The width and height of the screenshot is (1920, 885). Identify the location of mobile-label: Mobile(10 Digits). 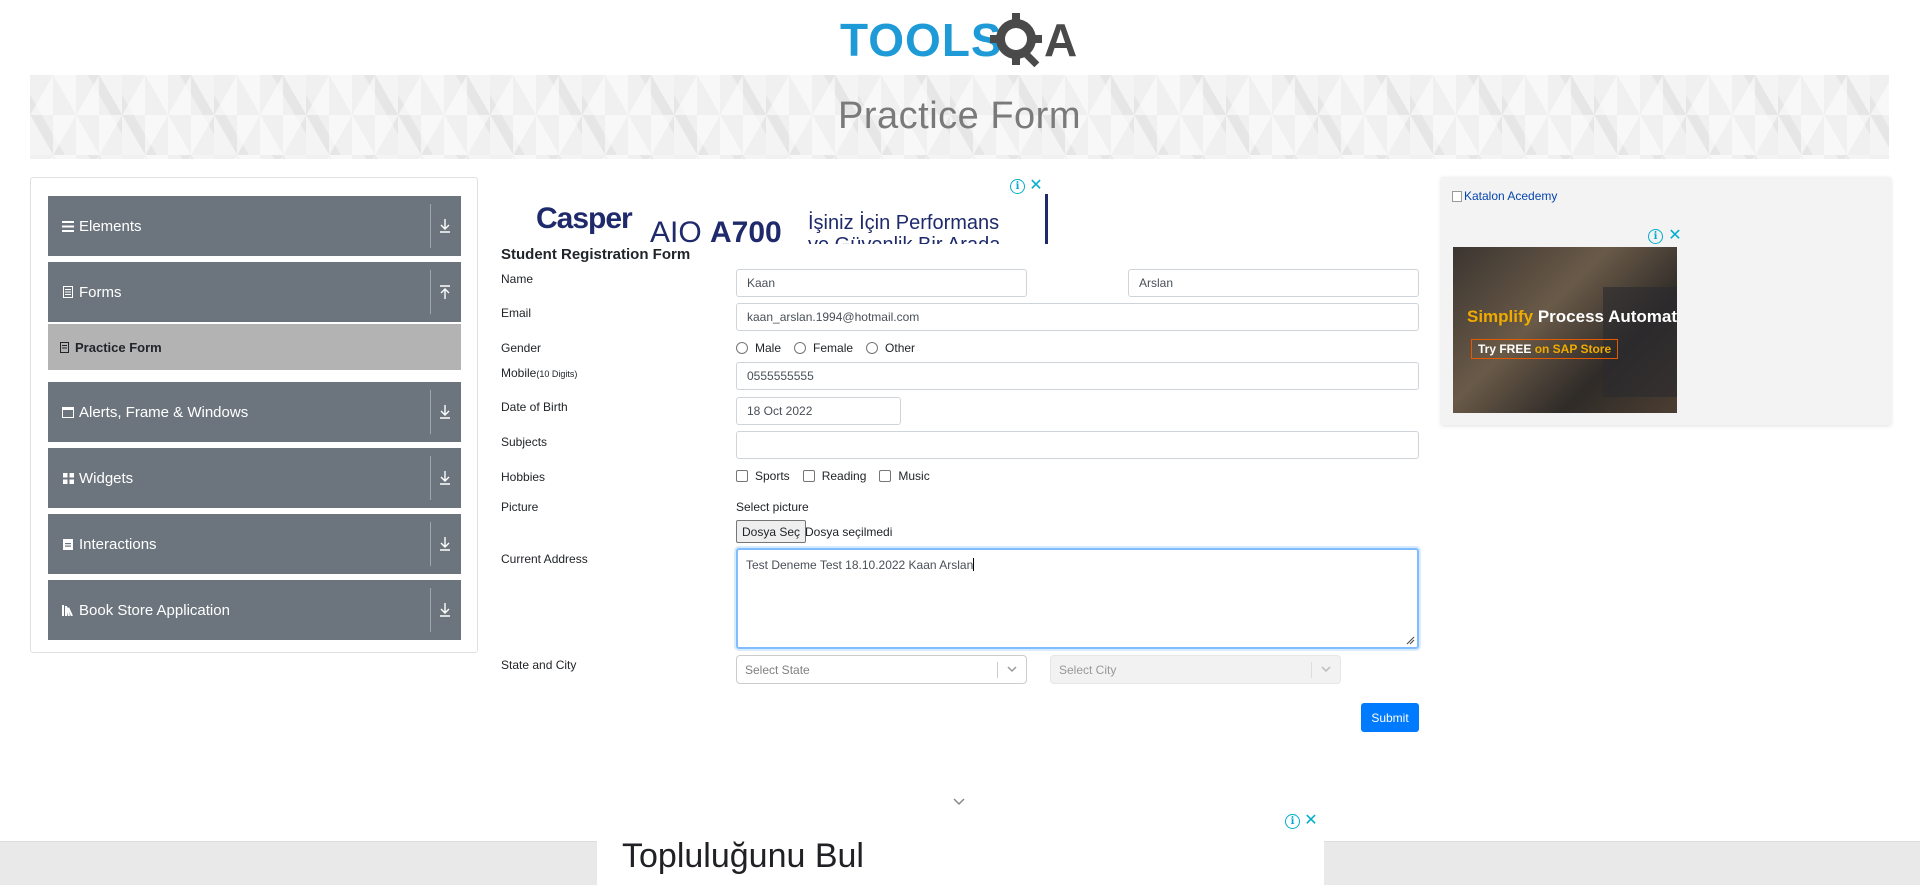
(539, 373).